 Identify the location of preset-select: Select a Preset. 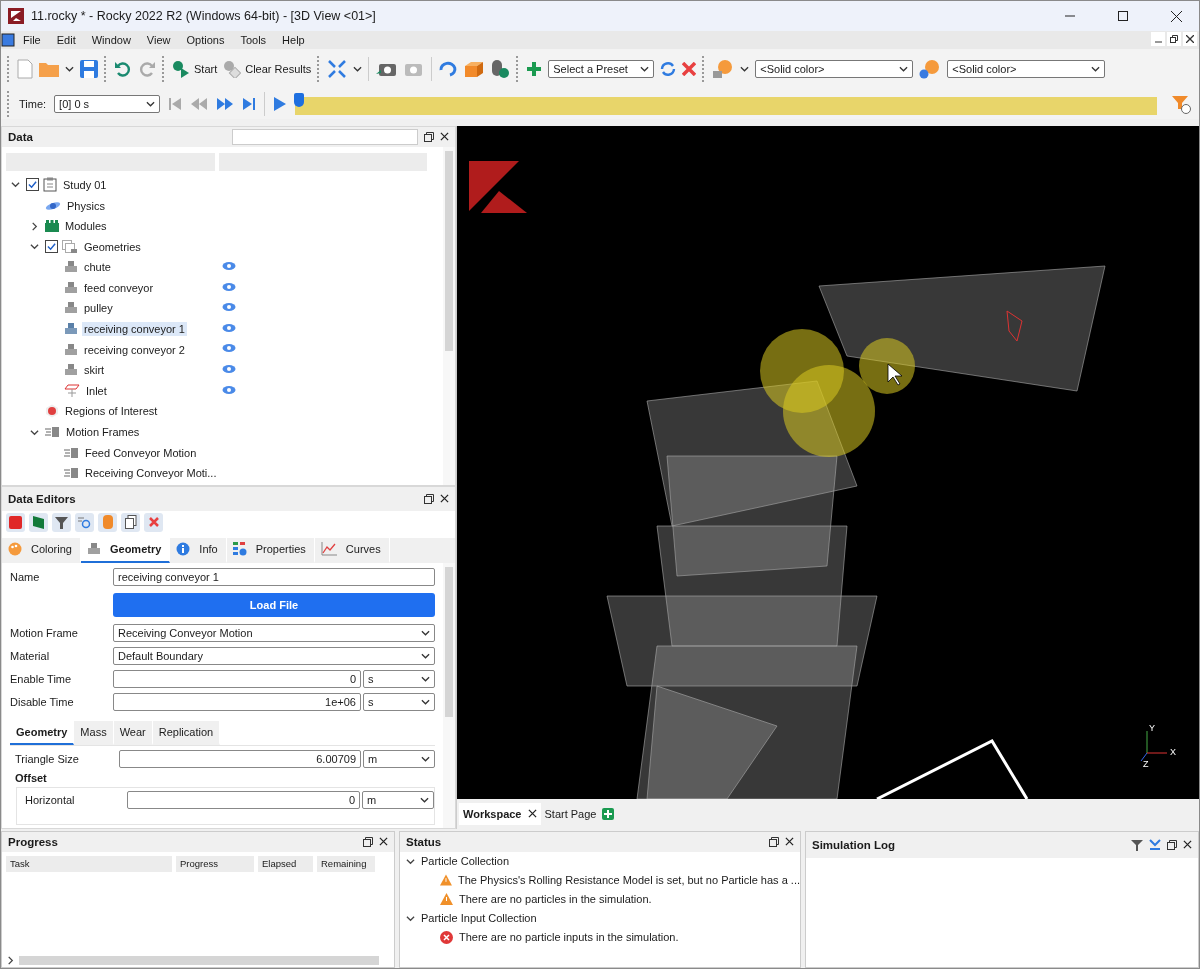
(601, 68).